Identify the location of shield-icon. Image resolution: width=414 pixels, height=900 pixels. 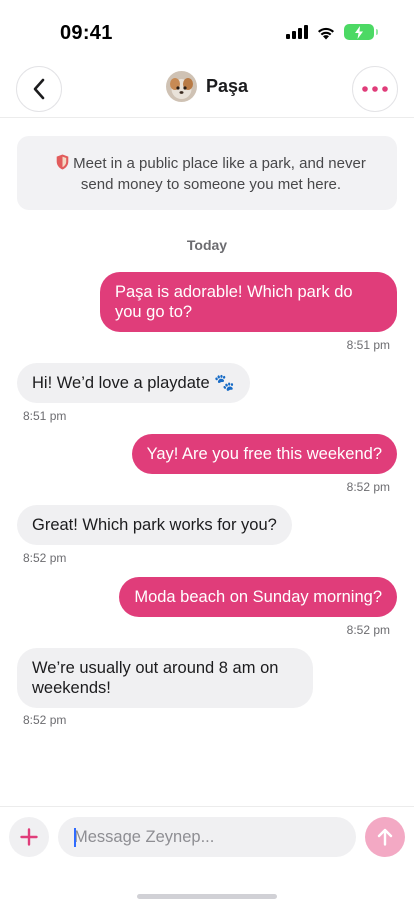
(62, 162).